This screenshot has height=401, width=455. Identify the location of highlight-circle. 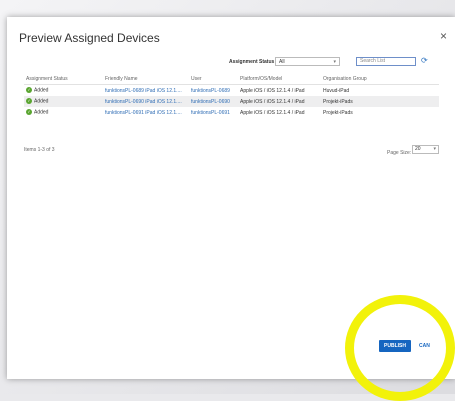
(400, 348).